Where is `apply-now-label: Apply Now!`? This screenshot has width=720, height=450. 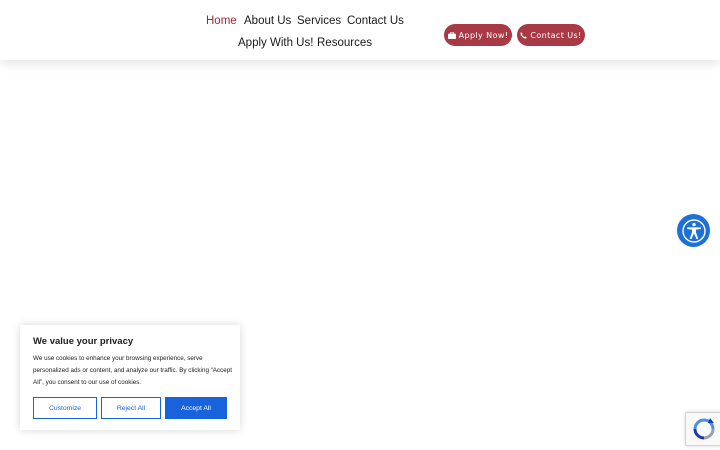
apply-now-label: Apply Now! is located at coordinates (483, 35).